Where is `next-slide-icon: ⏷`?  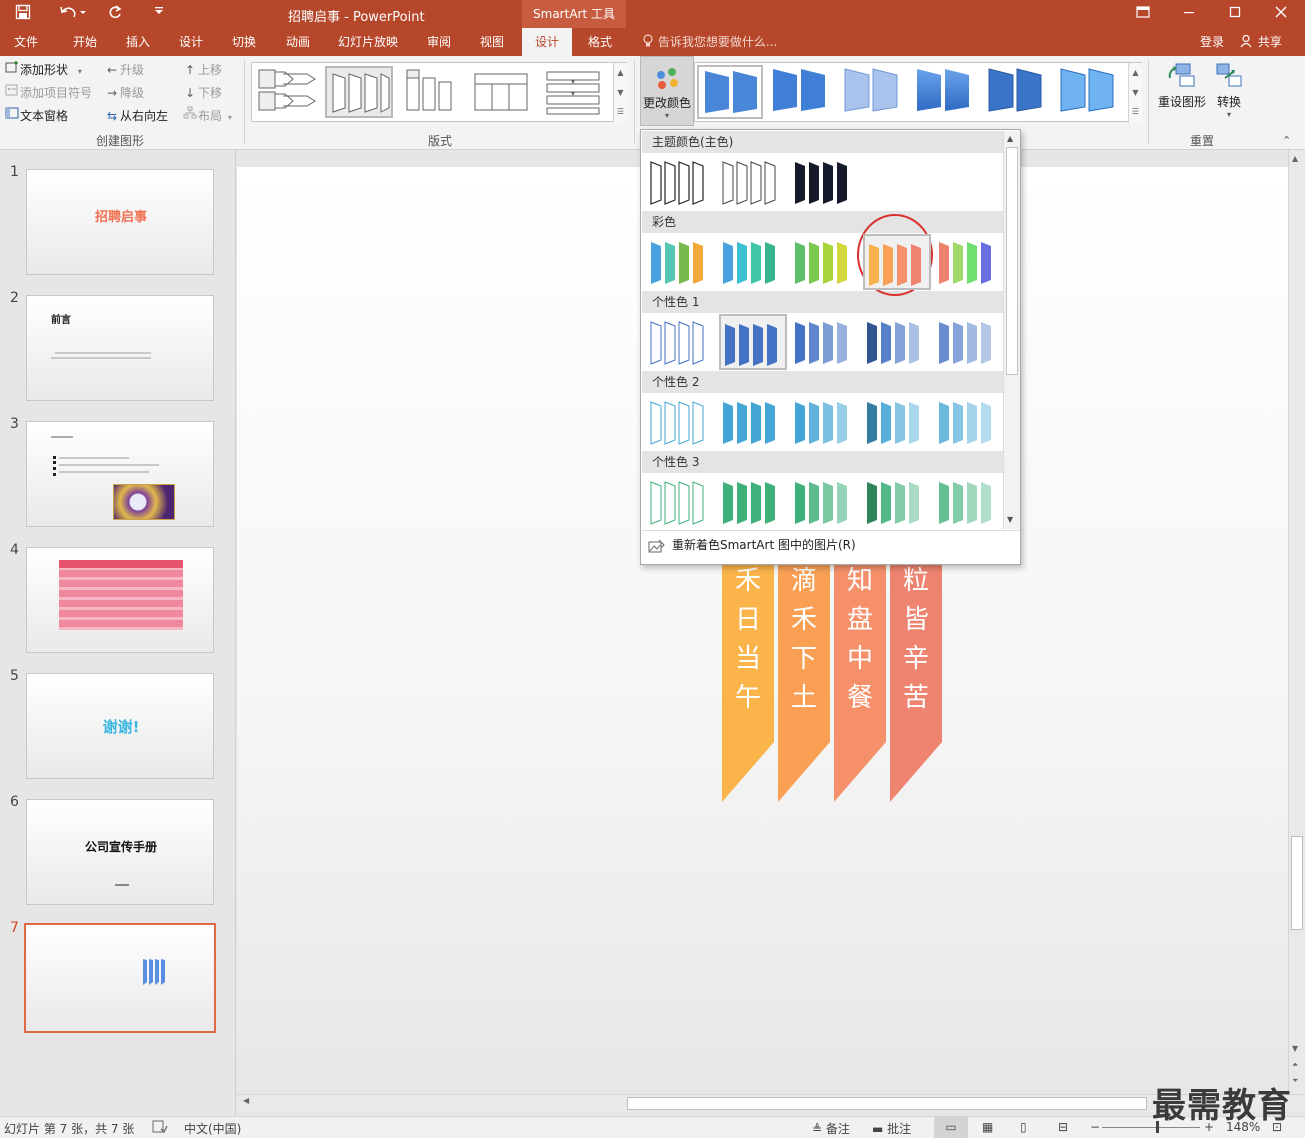 next-slide-icon: ⏷ is located at coordinates (1295, 1081).